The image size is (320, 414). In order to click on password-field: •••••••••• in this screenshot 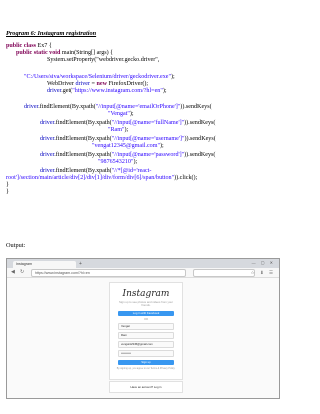, I will do `click(146, 353)`.